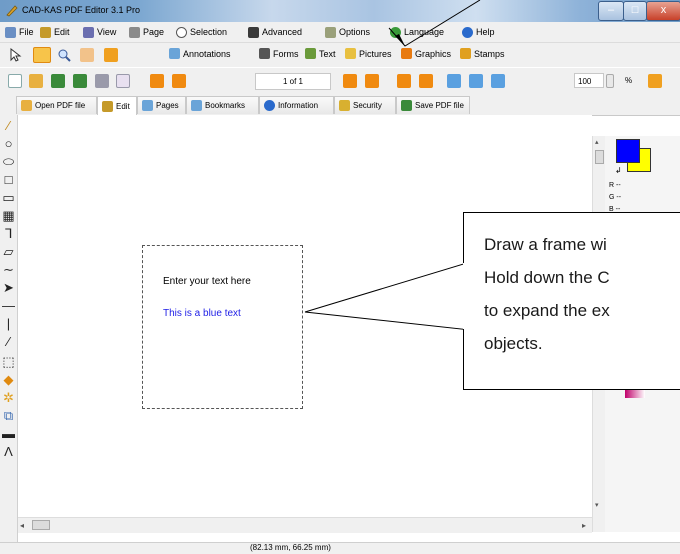  I want to click on callout-line-4: objects., so click(513, 343).